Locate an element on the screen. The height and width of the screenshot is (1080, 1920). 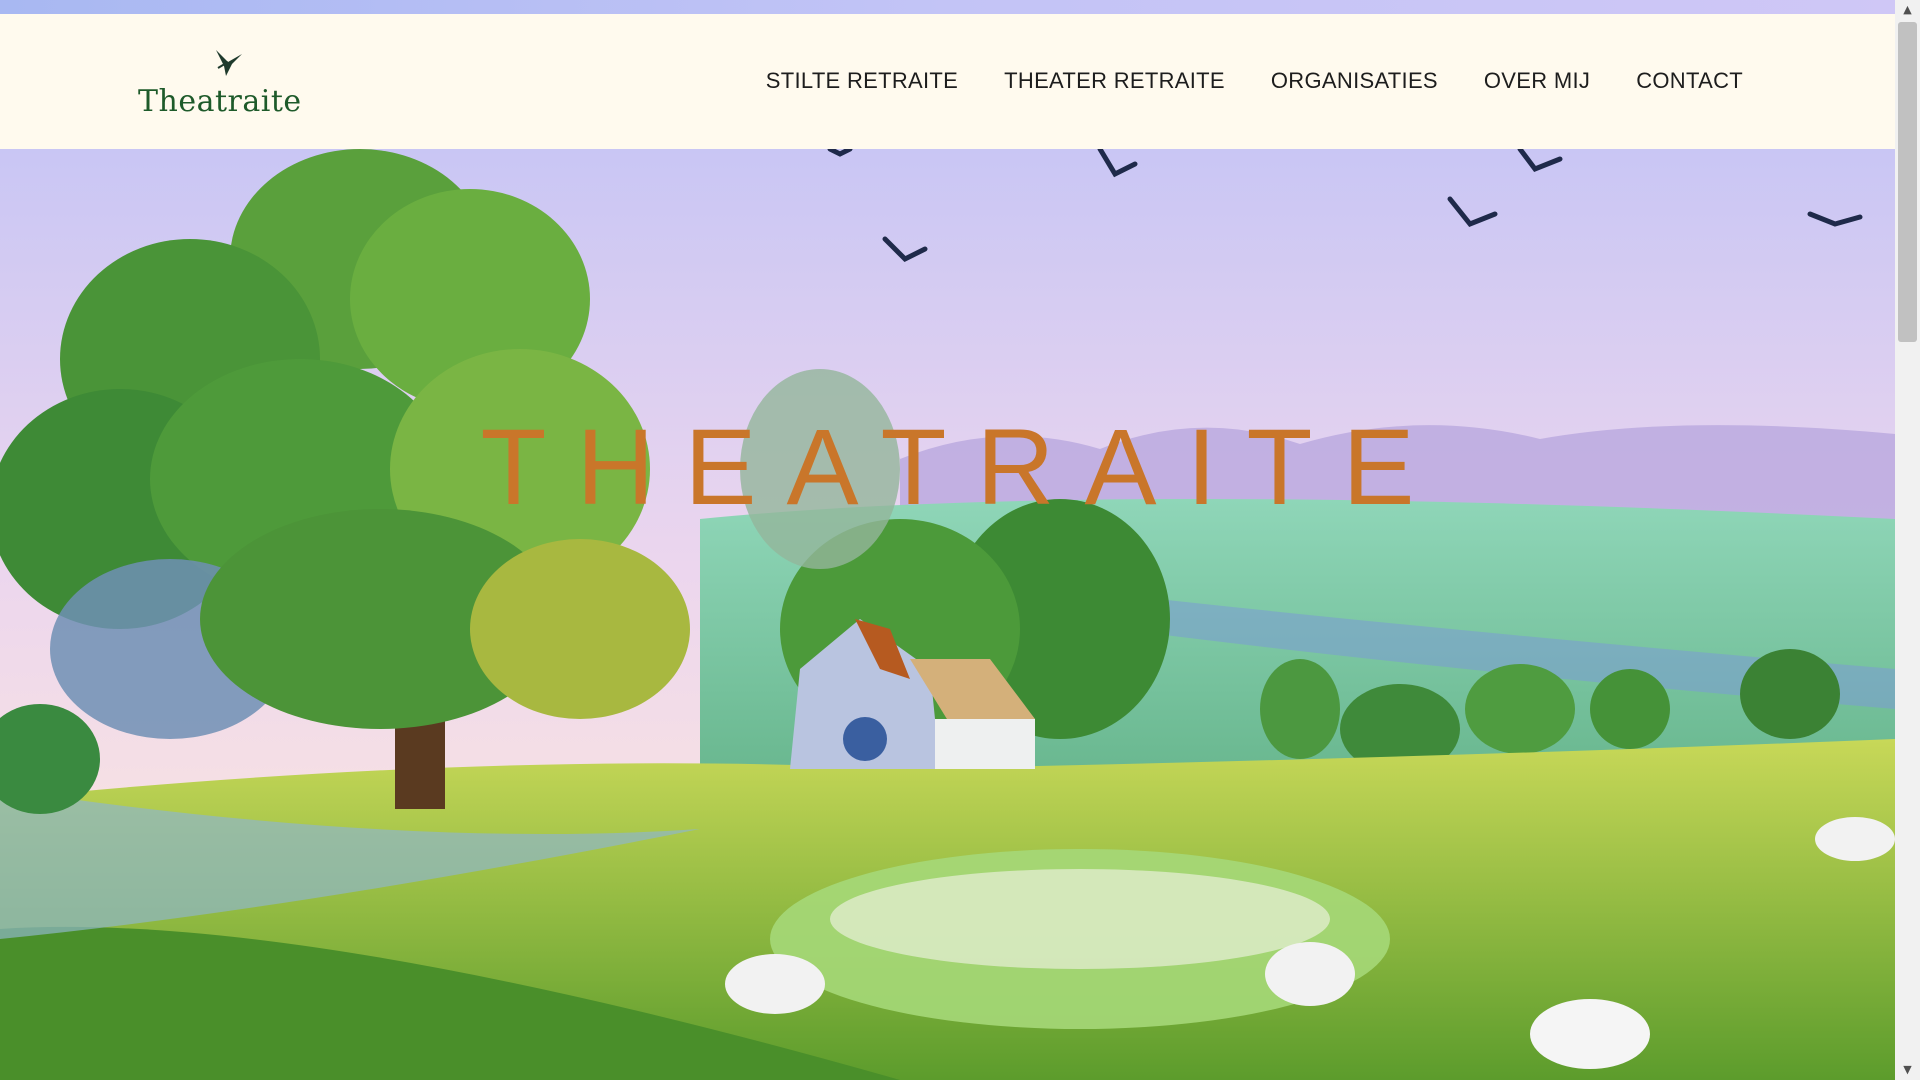
nav-item-stilte-retraite: STILTE RETRAITE is located at coordinates (862, 81).